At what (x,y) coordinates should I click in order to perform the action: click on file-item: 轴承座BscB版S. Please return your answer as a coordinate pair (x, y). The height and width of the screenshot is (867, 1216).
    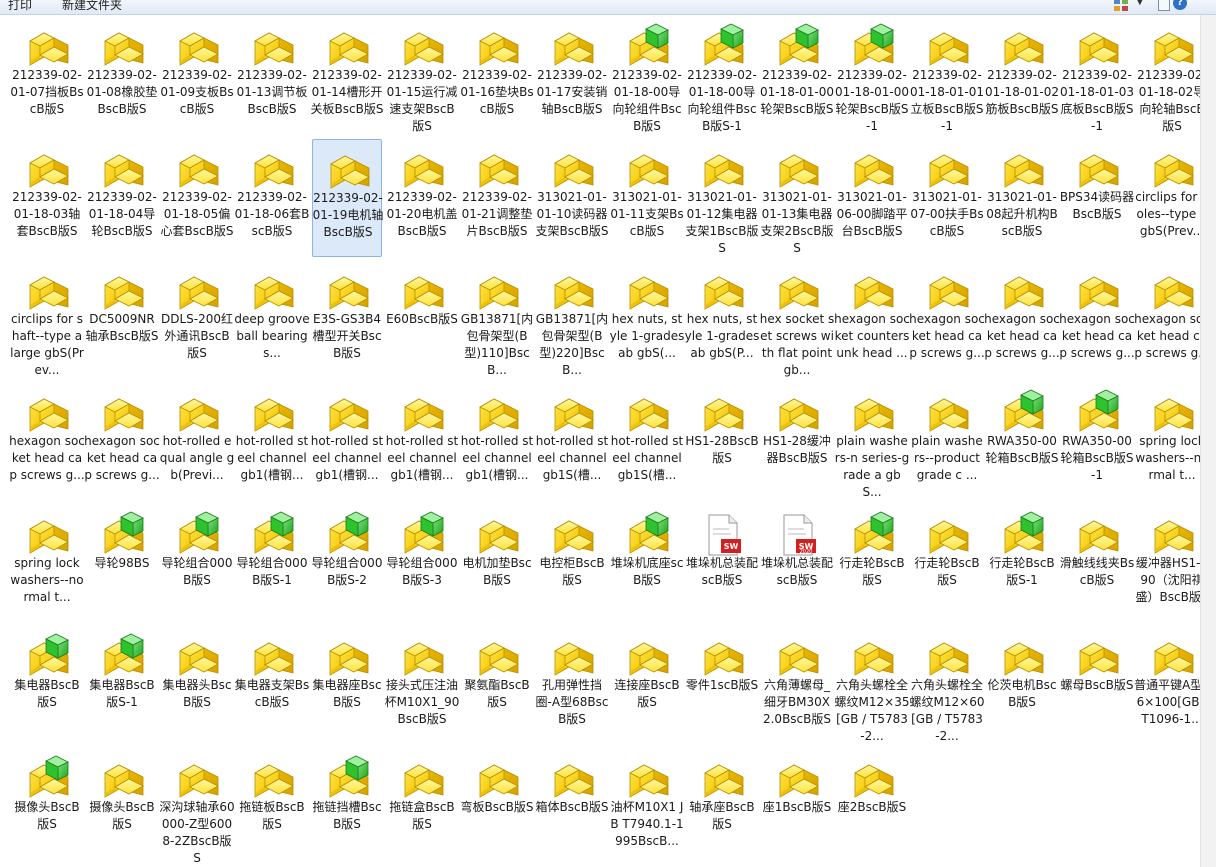
    Looking at the image, I should click on (722, 808).